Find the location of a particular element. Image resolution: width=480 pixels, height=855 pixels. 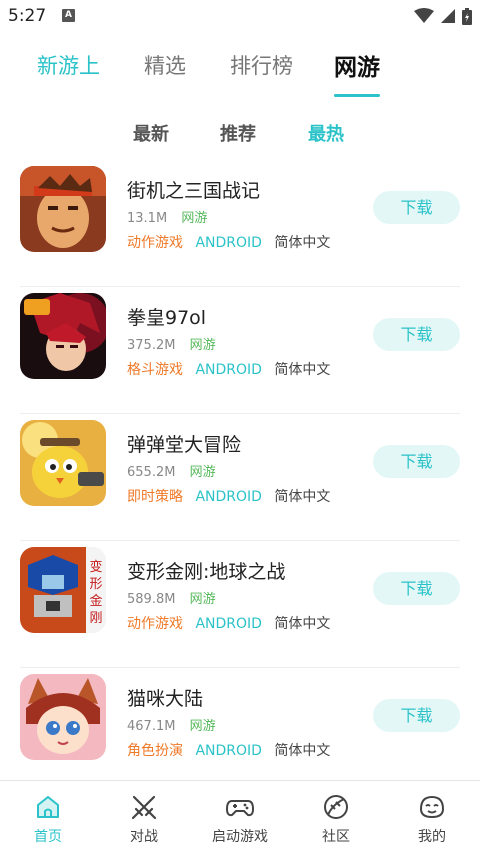

icon-text-glyph: 变 is located at coordinates (95, 567).